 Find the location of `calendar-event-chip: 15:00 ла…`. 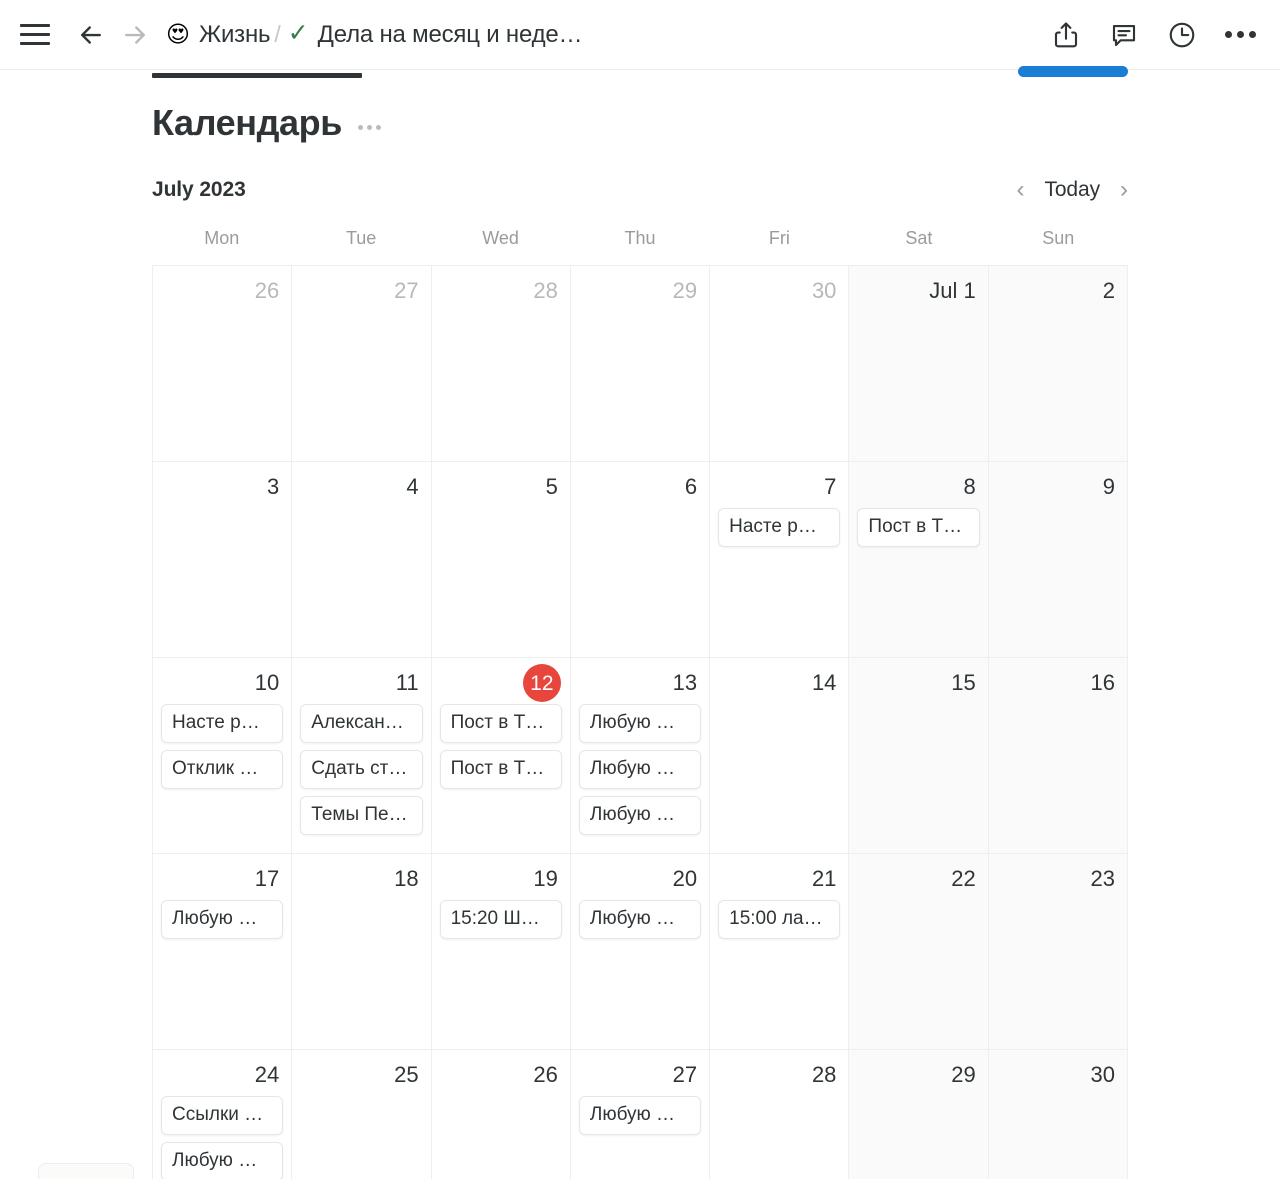

calendar-event-chip: 15:00 ла… is located at coordinates (779, 919).